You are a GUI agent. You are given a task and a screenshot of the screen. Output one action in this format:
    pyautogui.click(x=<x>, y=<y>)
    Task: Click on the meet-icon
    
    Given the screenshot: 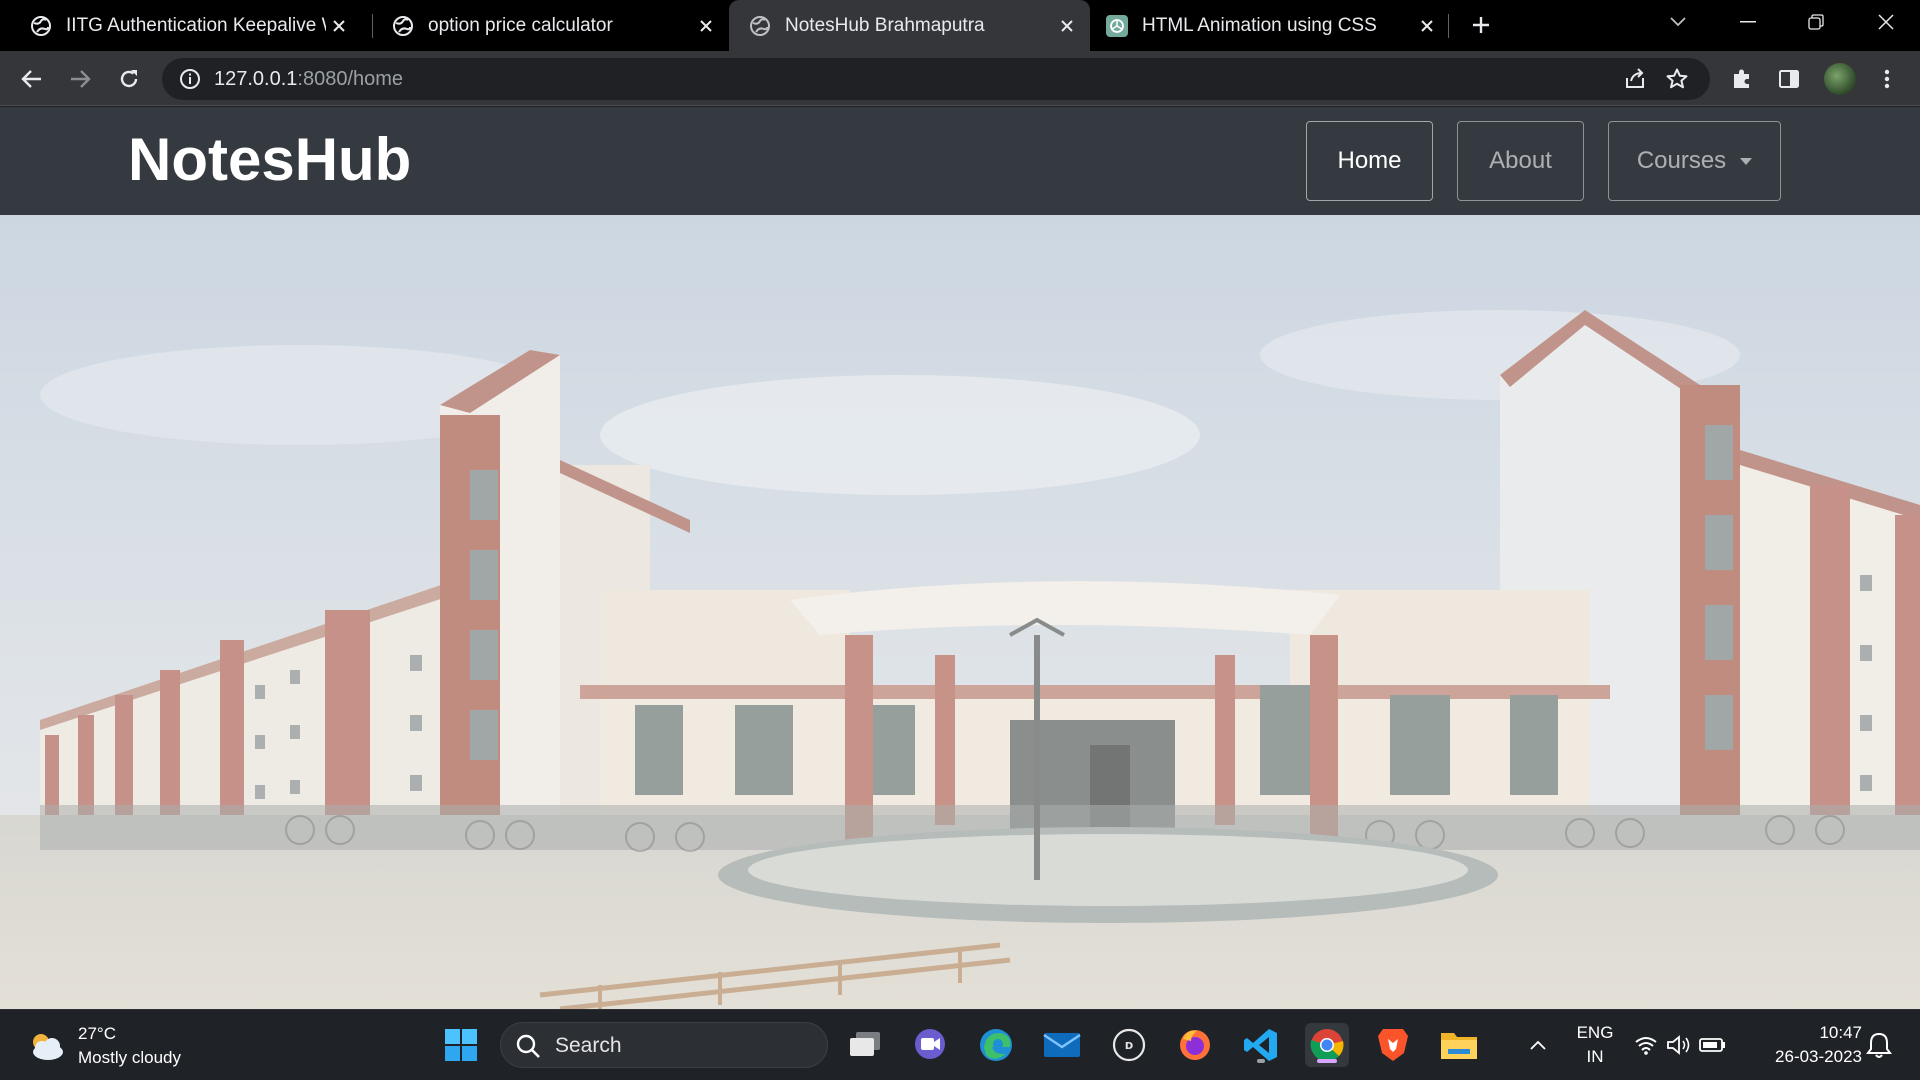 What is the action you would take?
    pyautogui.click(x=930, y=1044)
    